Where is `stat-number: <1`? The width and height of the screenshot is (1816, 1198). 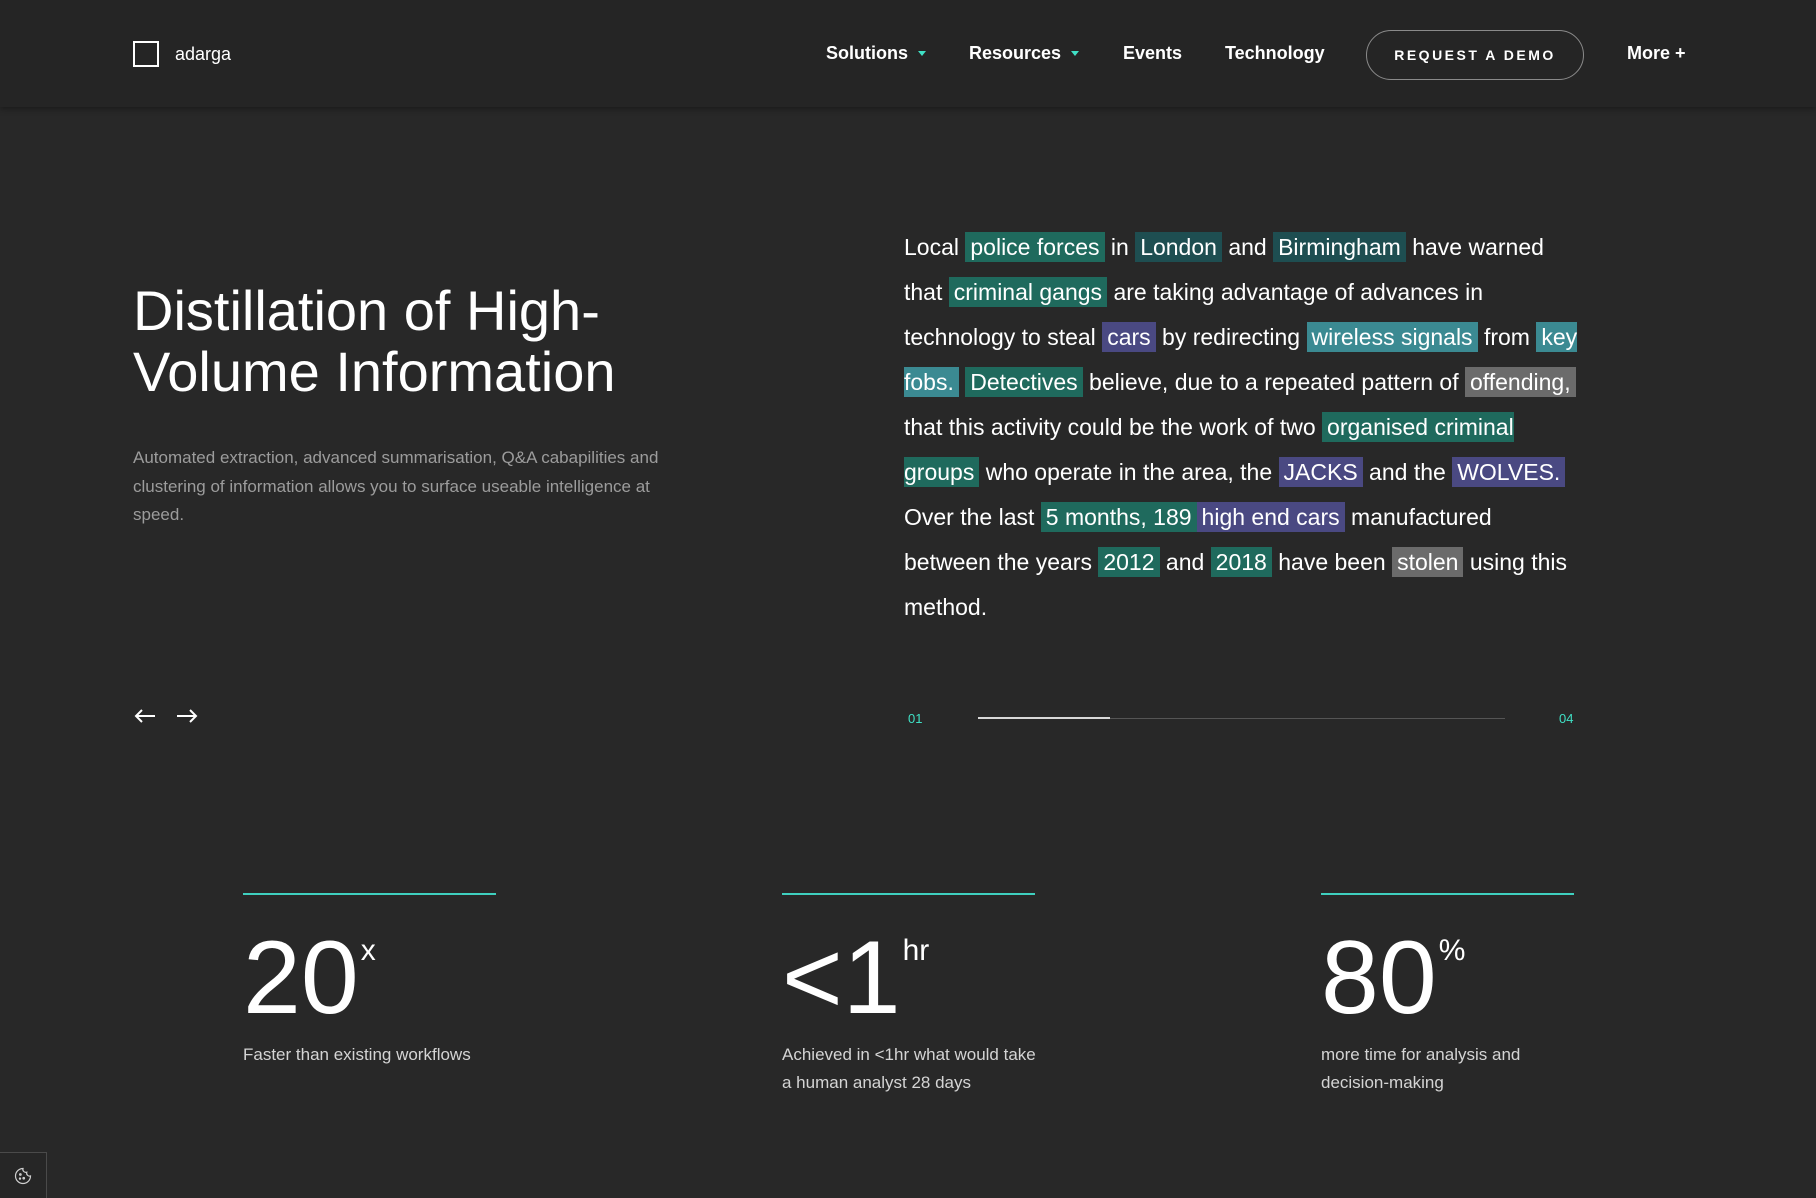 stat-number: <1 is located at coordinates (841, 978).